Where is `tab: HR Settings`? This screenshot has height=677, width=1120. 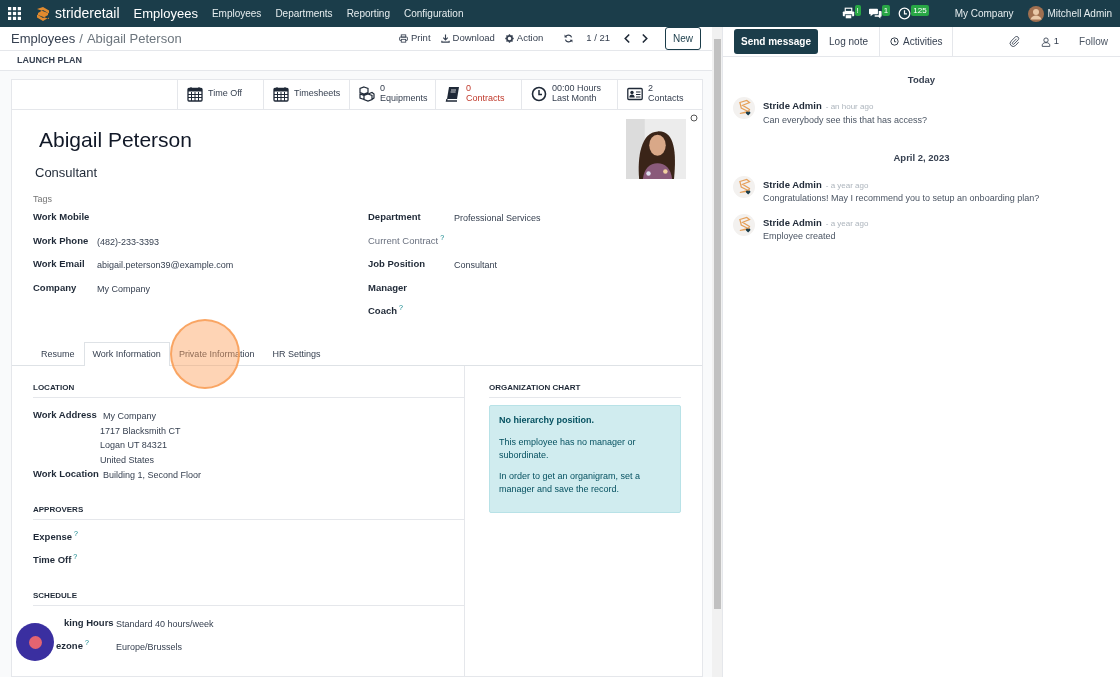 tab: HR Settings is located at coordinates (296, 353).